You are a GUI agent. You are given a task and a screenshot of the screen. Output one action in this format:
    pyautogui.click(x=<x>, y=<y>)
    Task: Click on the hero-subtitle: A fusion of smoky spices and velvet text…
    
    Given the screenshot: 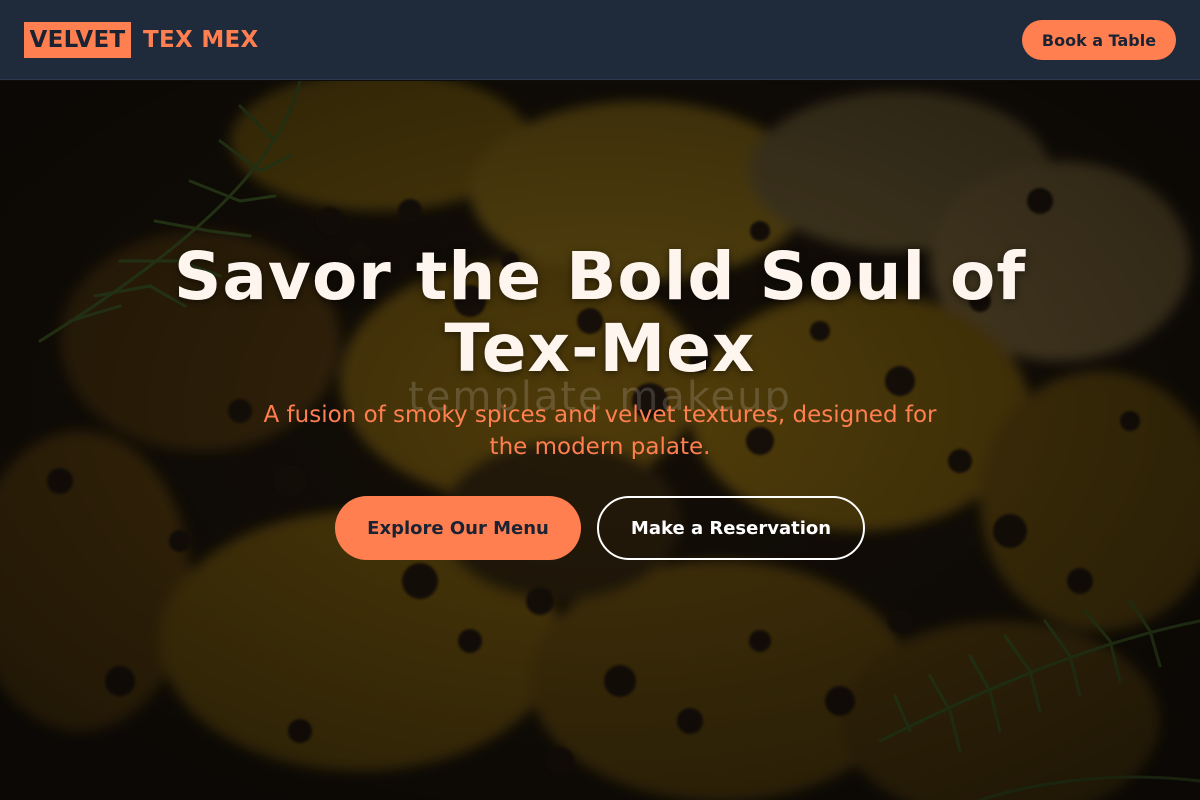 What is the action you would take?
    pyautogui.click(x=600, y=431)
    